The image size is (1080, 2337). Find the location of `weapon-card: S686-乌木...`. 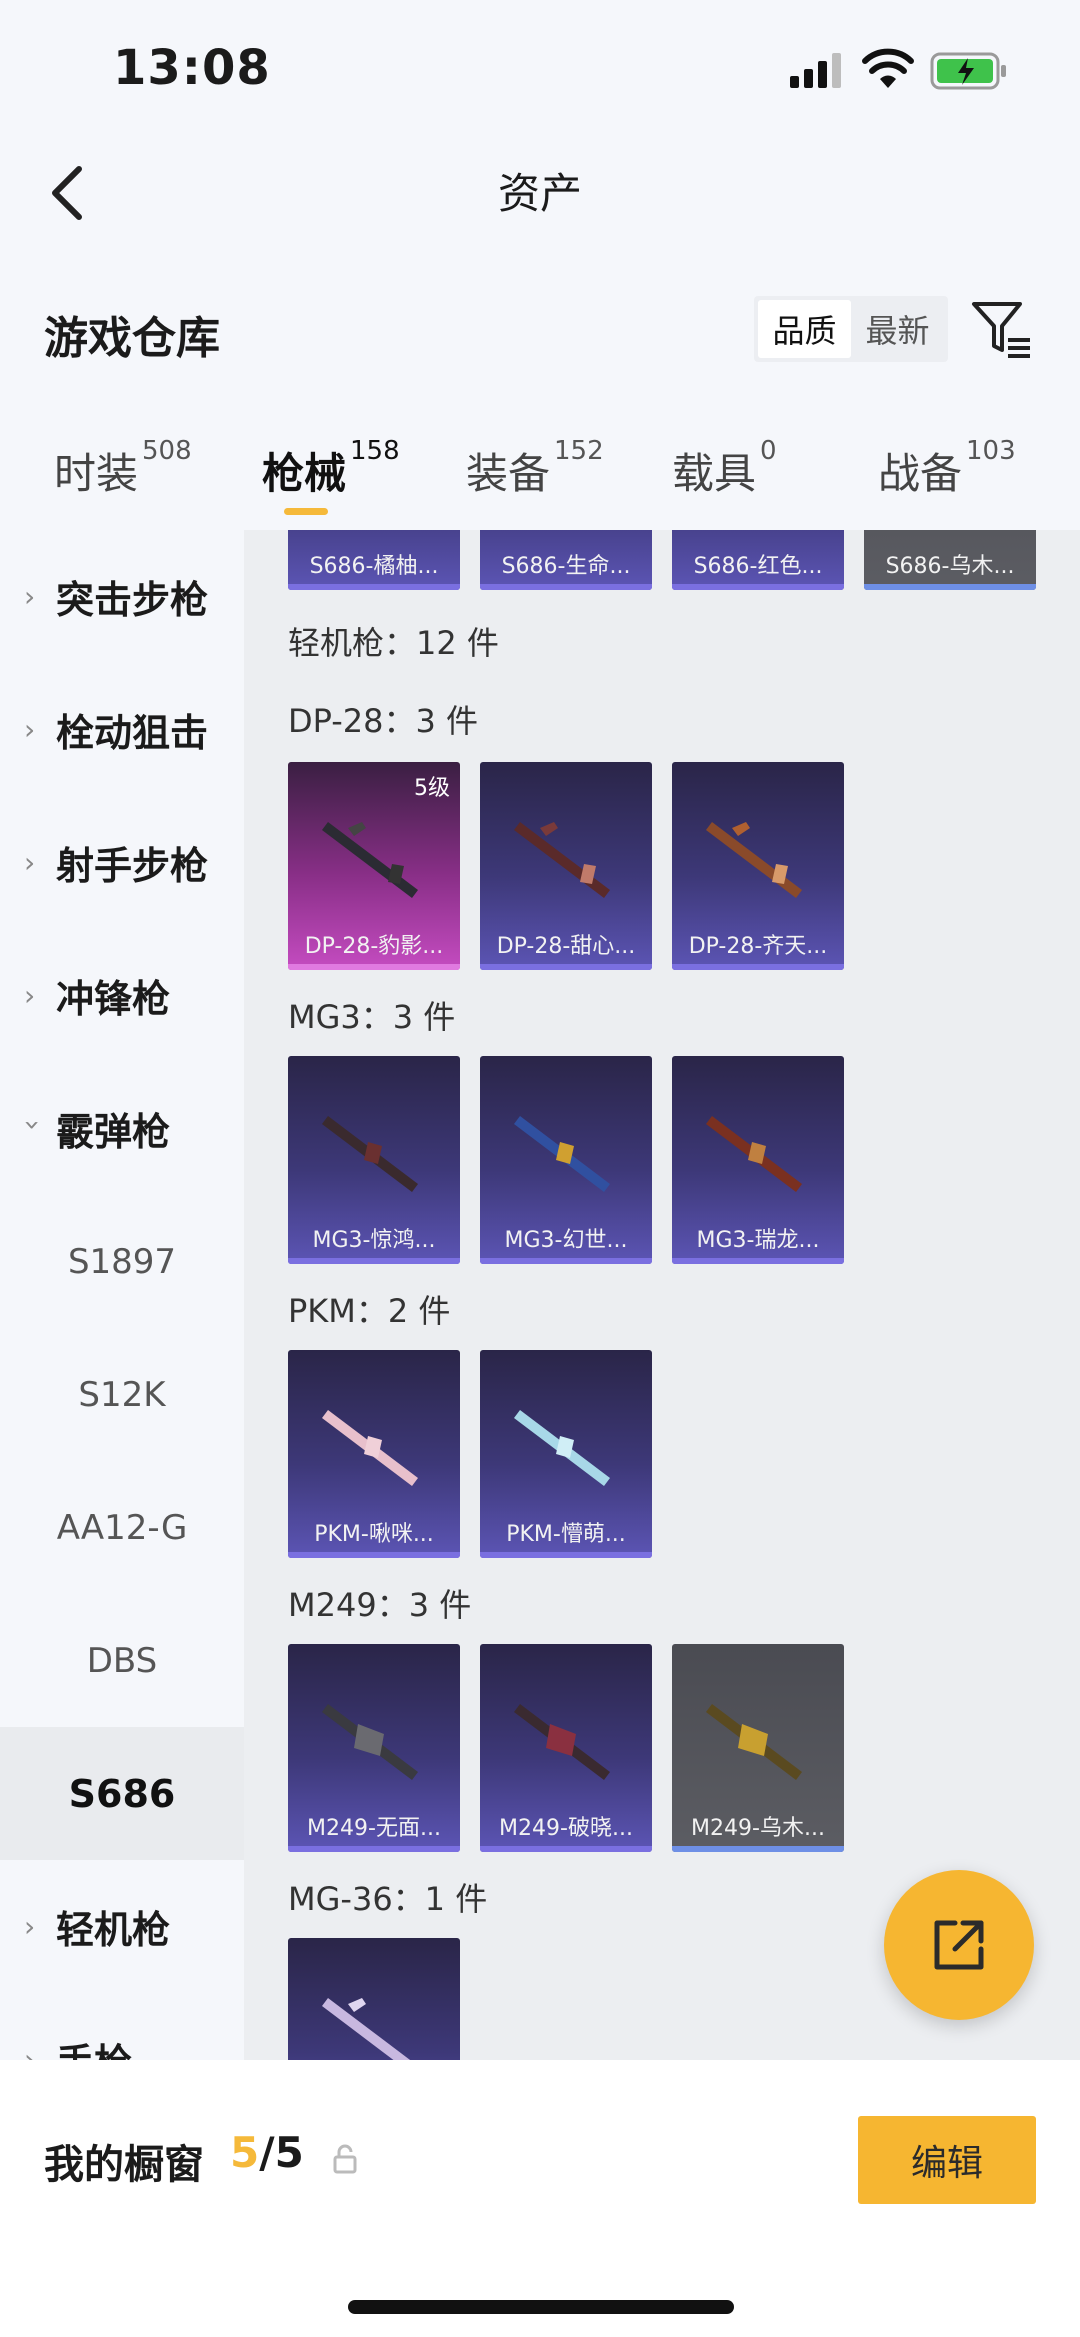

weapon-card: S686-乌木... is located at coordinates (950, 560).